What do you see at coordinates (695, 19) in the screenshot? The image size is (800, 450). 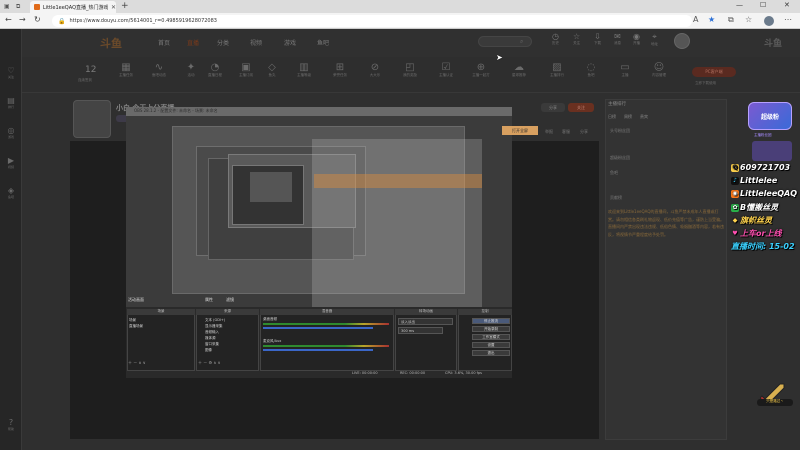 I see `read-aloud-icon: A` at bounding box center [695, 19].